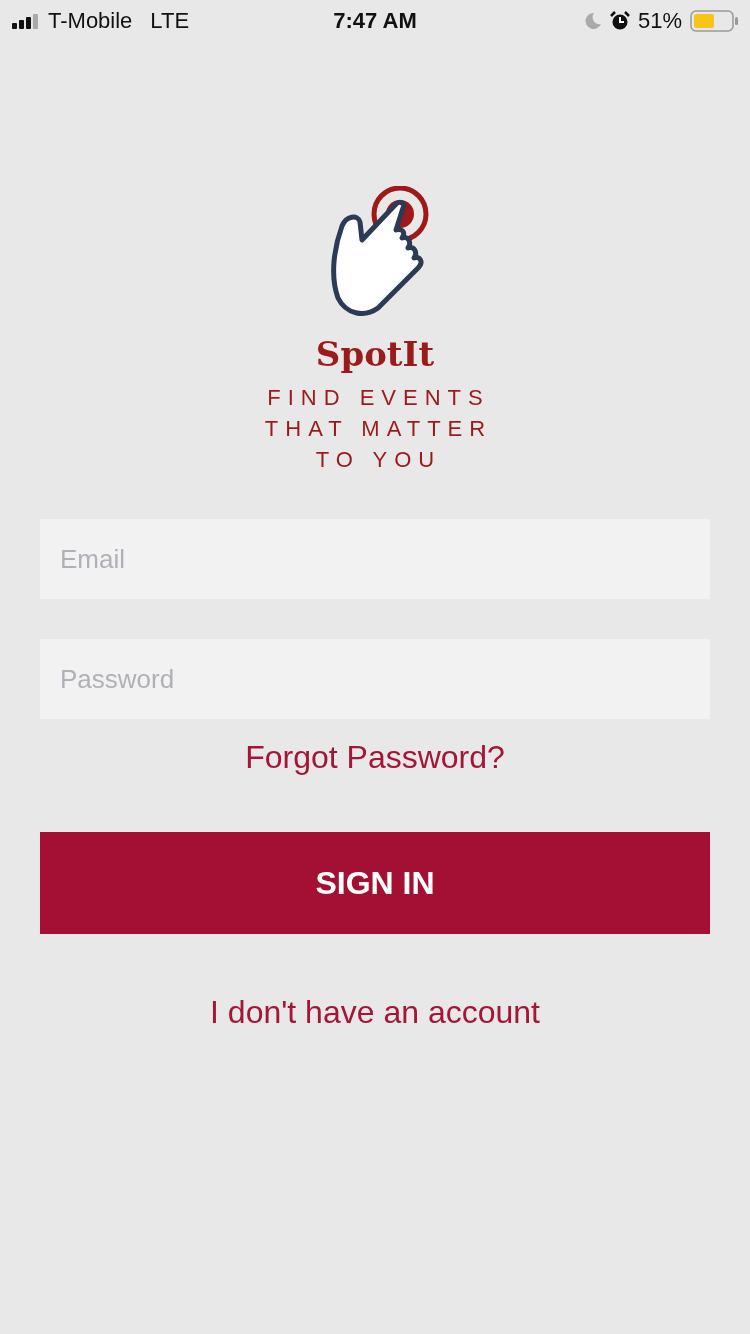 This screenshot has width=750, height=1334. What do you see at coordinates (170, 21) in the screenshot?
I see `network-type: LTE` at bounding box center [170, 21].